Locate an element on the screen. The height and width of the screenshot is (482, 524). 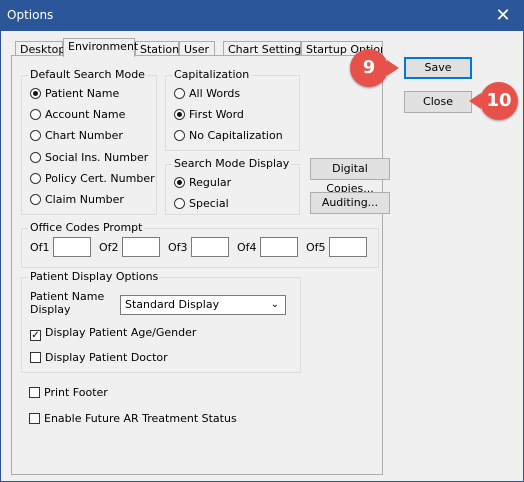
radio-social-ins-number: Social Ins. Number is located at coordinates (89, 158).